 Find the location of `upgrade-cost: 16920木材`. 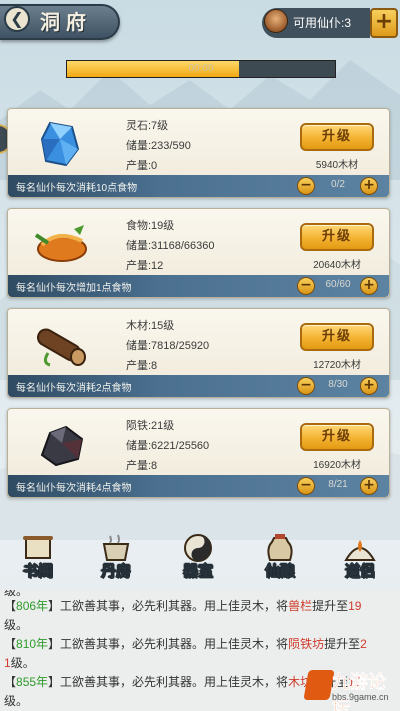

upgrade-cost: 16920木材 is located at coordinates (337, 465).